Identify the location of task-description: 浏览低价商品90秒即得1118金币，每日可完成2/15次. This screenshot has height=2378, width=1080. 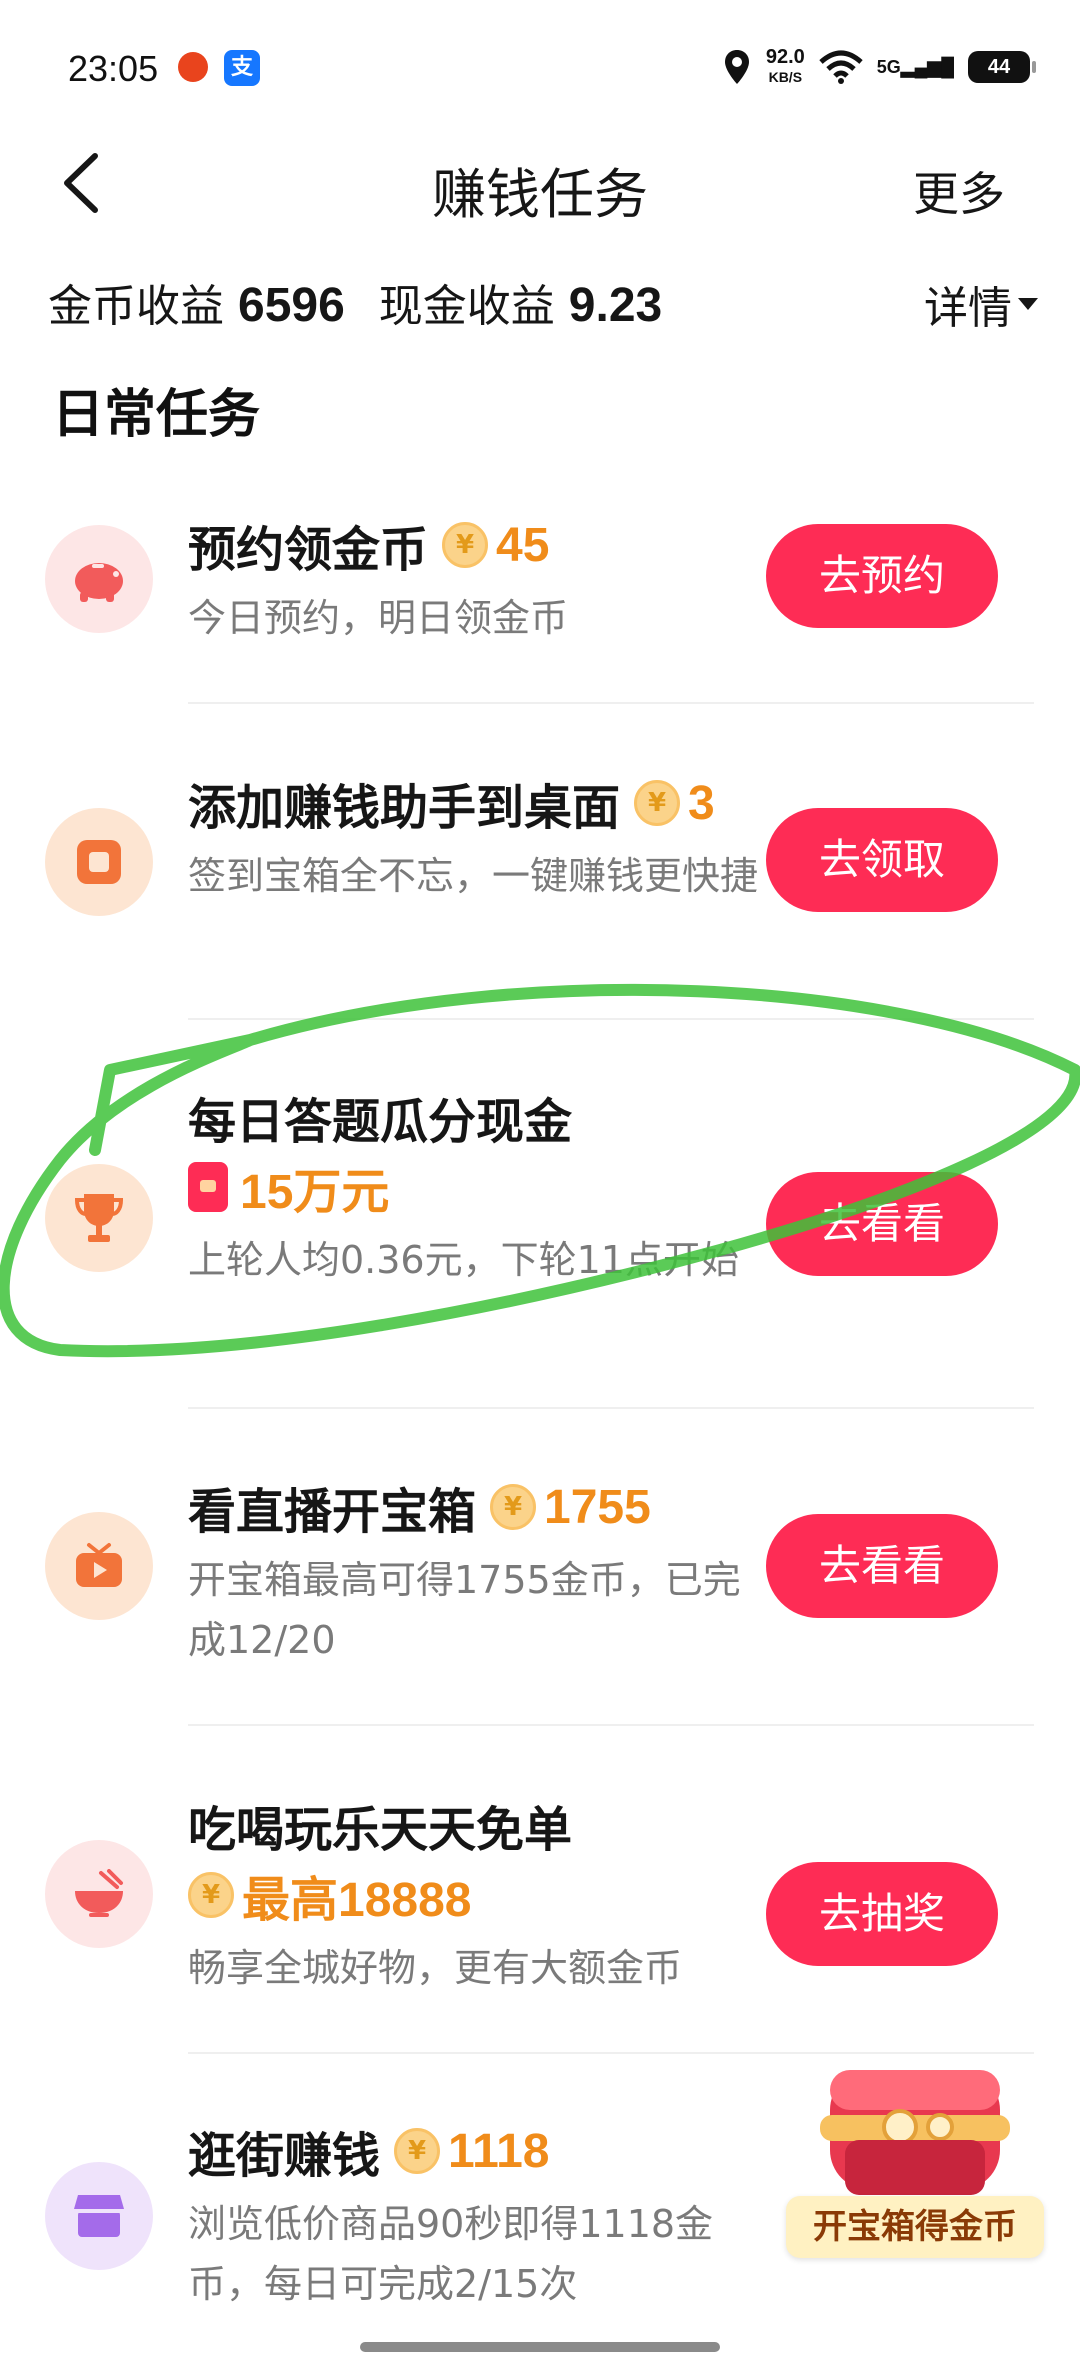
(451, 2254).